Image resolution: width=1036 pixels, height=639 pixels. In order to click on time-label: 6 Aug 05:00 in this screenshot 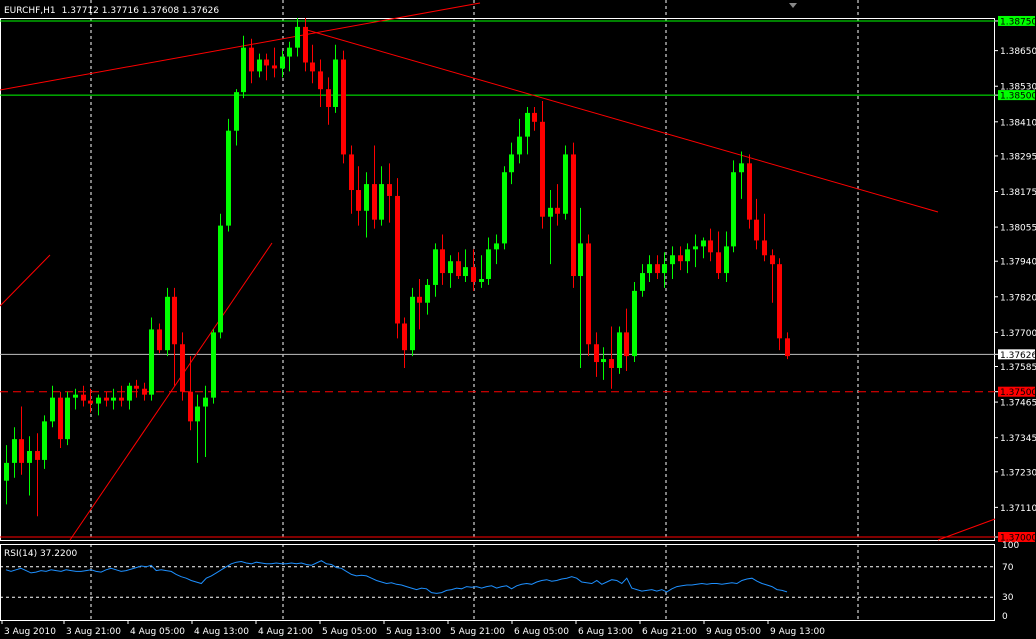, I will do `click(541, 632)`.